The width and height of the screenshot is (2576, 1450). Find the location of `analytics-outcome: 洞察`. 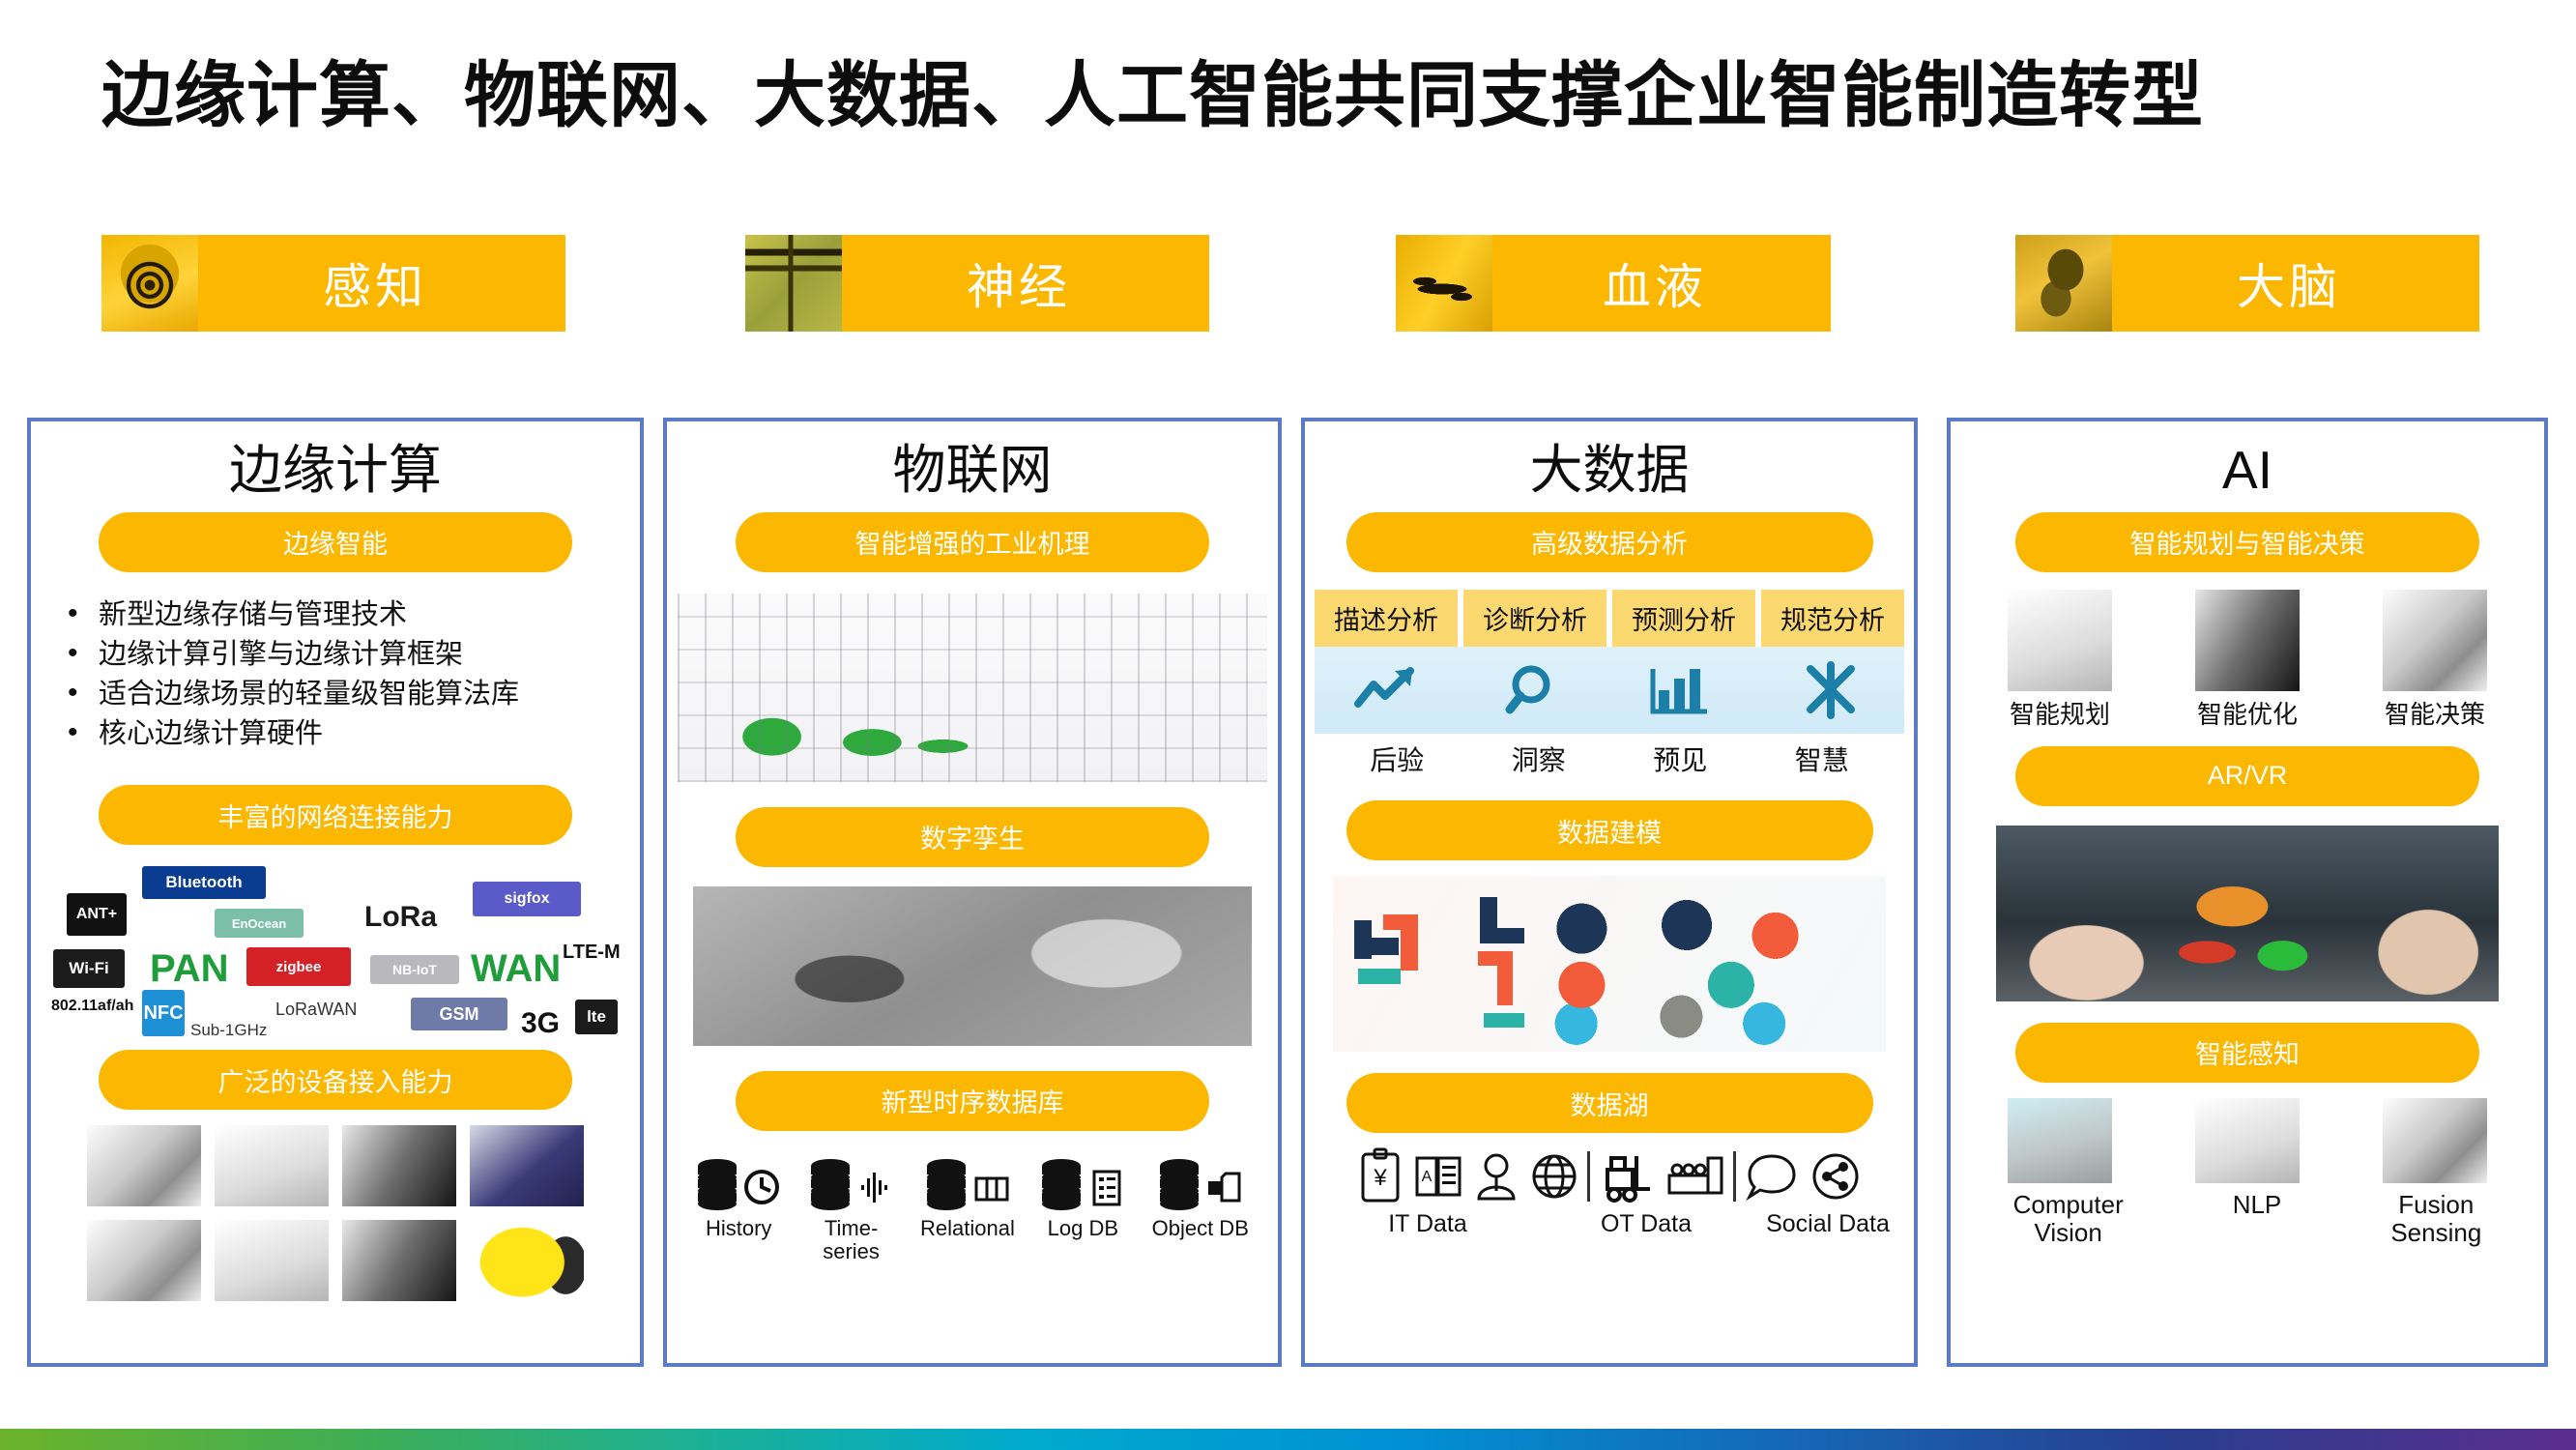

analytics-outcome: 洞察 is located at coordinates (1538, 759).